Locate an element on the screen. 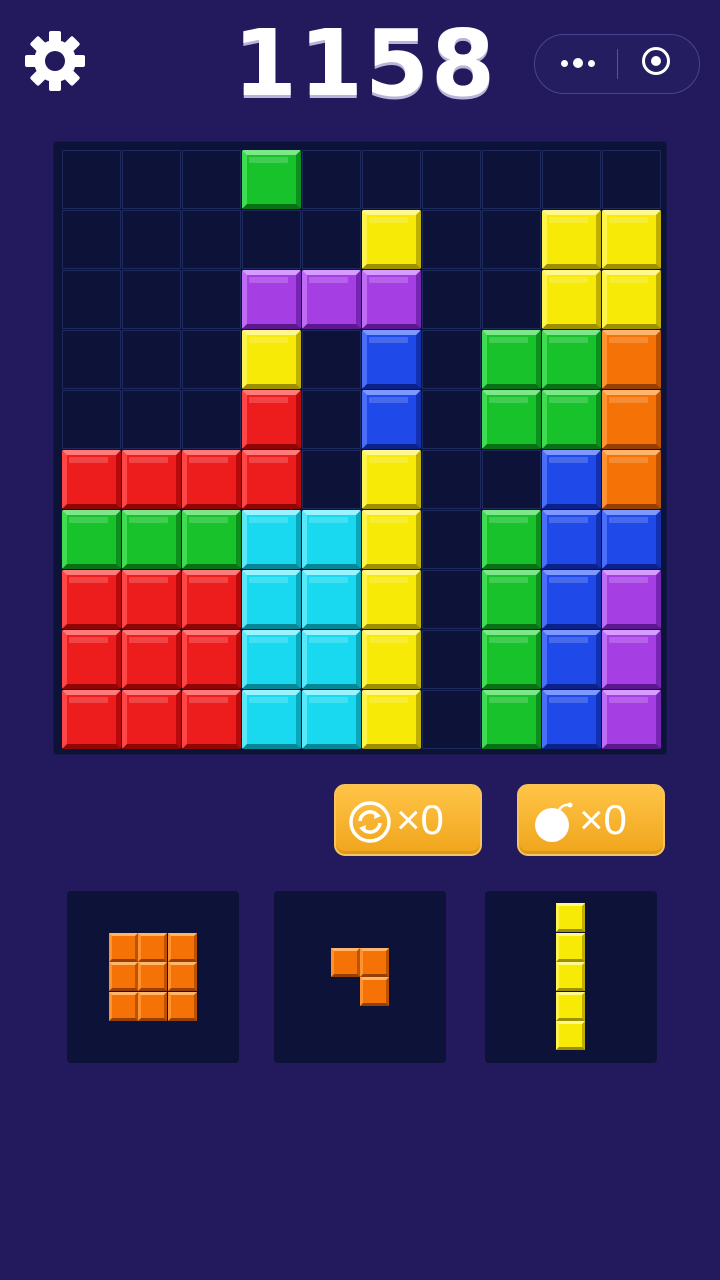  settings-button is located at coordinates (55, 61).